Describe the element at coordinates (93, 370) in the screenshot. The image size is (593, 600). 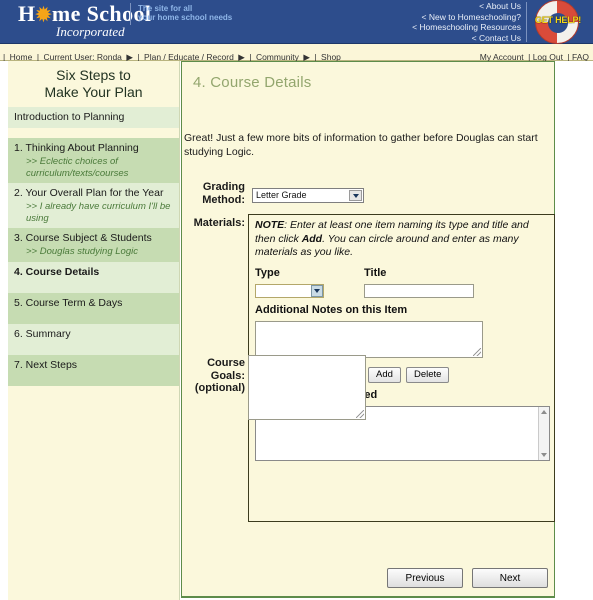
I see `sidebar-item-next-steps: 7. Next Steps` at that location.